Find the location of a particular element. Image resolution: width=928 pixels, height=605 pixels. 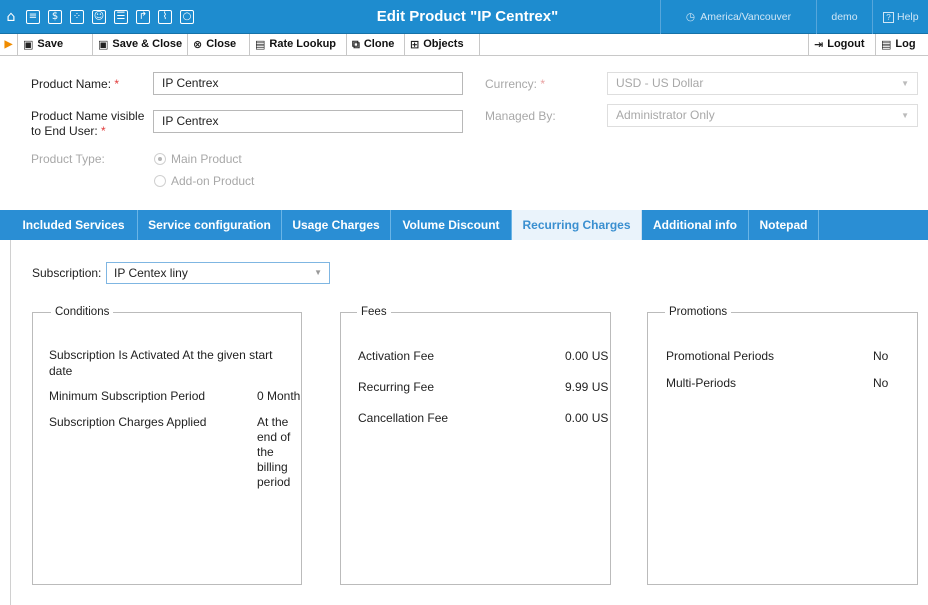

cancellation-fee-value: 0.00 US is located at coordinates (587, 418).